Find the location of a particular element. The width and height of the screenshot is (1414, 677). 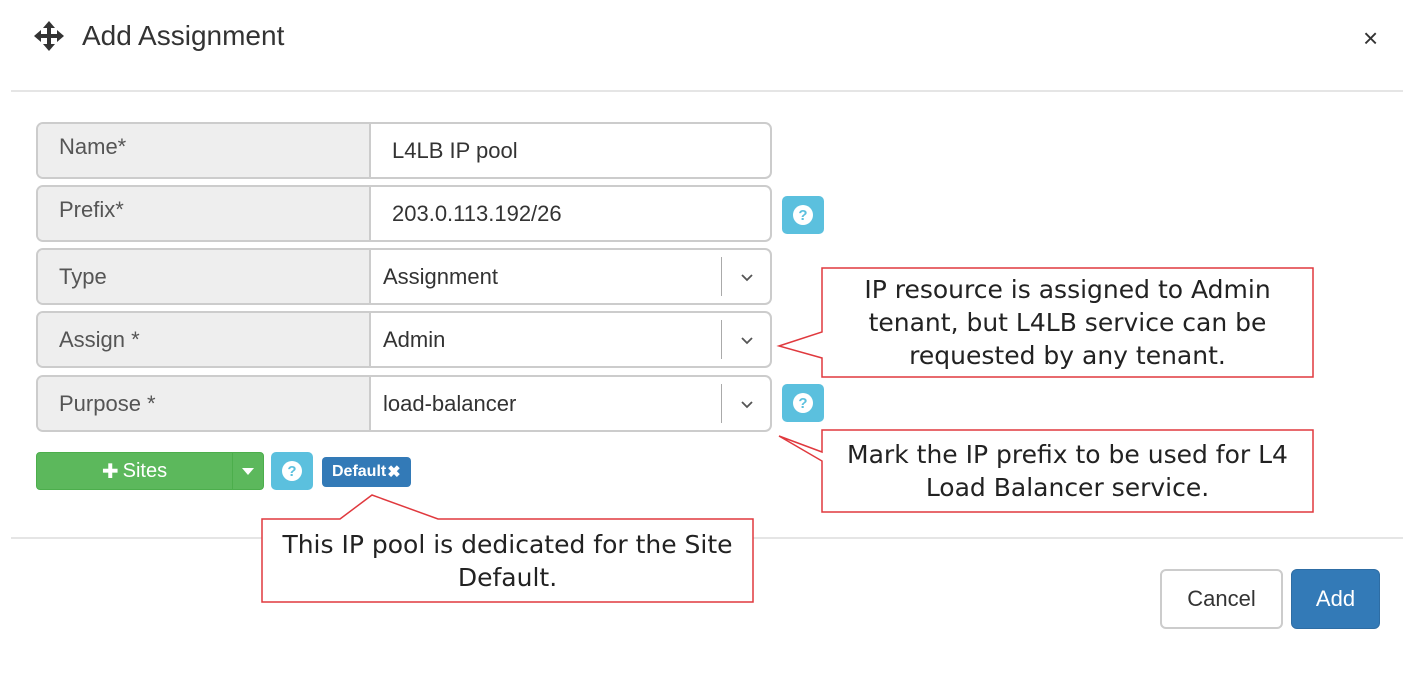

assign-label: Assign * is located at coordinates (204, 339).